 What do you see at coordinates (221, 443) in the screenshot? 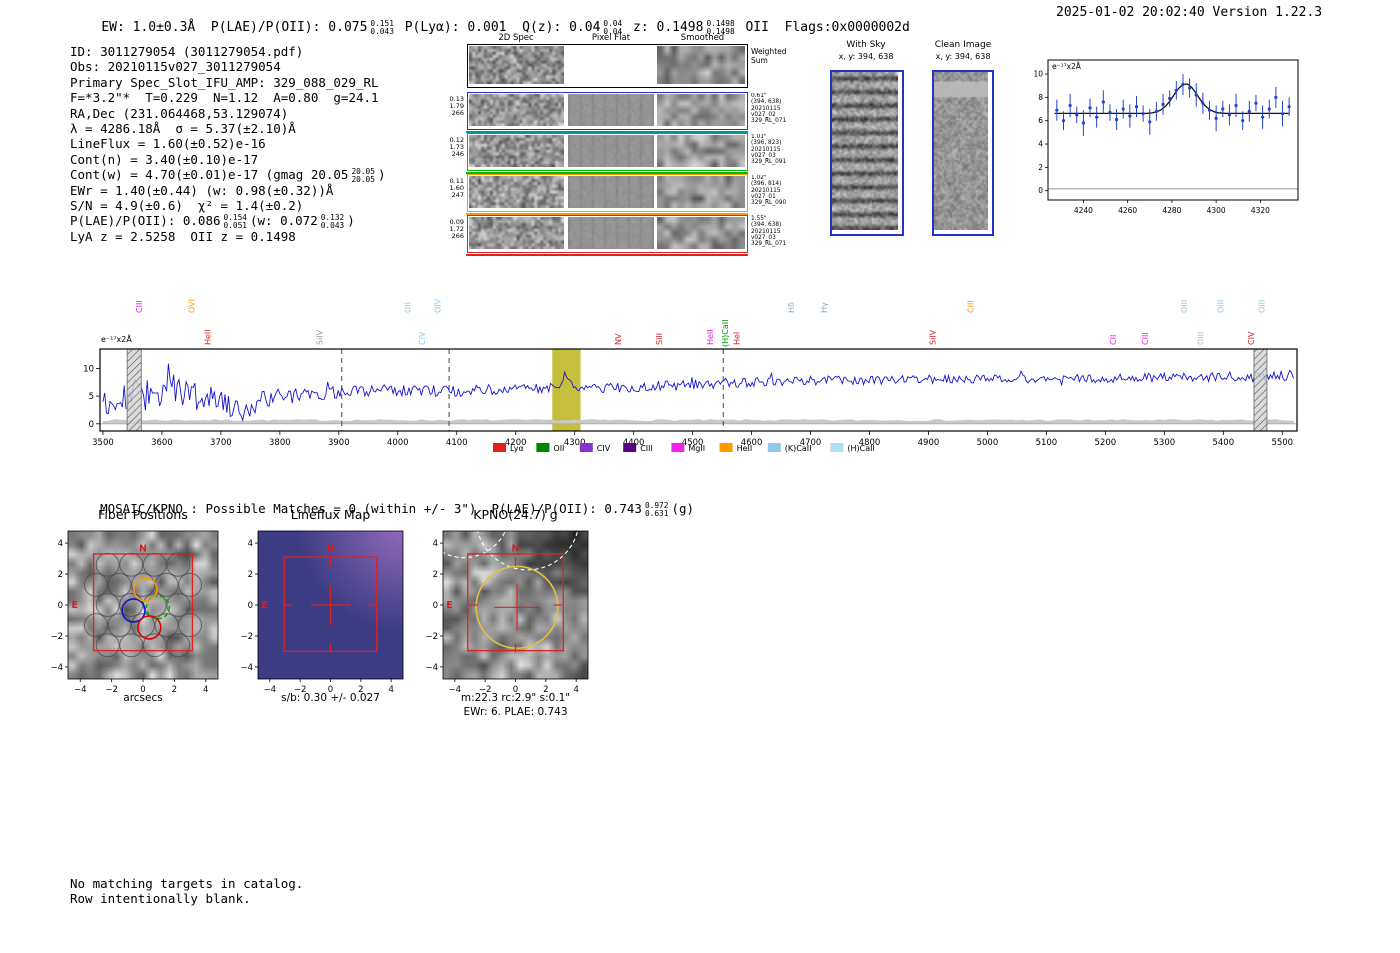
I see `svg-text: 3700` at bounding box center [221, 443].